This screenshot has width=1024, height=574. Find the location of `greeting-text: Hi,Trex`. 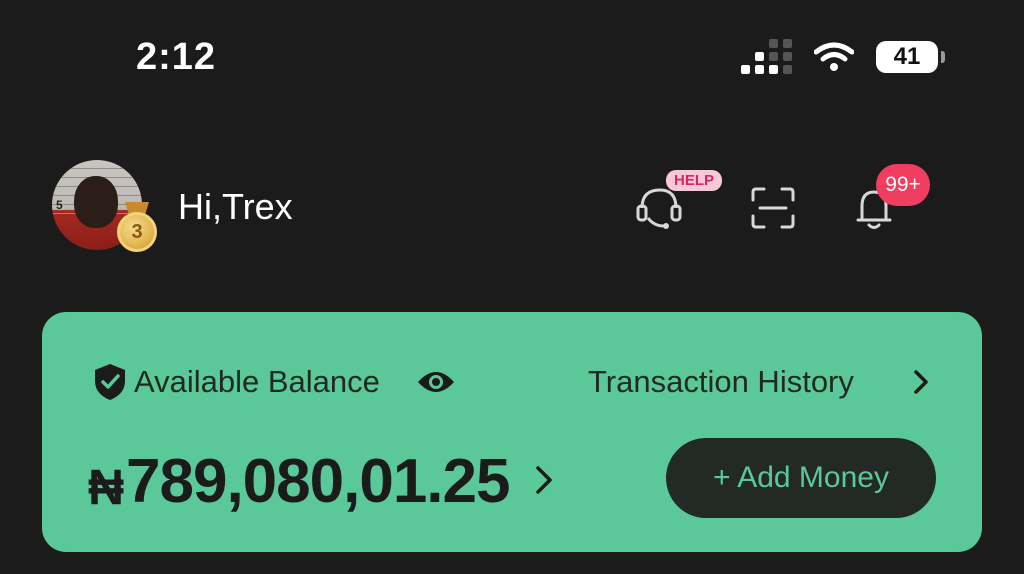

greeting-text: Hi,Trex is located at coordinates (235, 206).